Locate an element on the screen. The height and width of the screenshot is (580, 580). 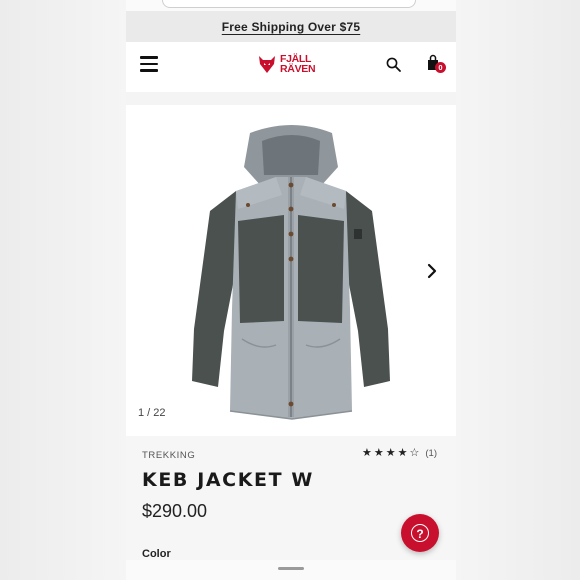
brand-logo: FJÄLL RÄVEN is located at coordinates (286, 64).